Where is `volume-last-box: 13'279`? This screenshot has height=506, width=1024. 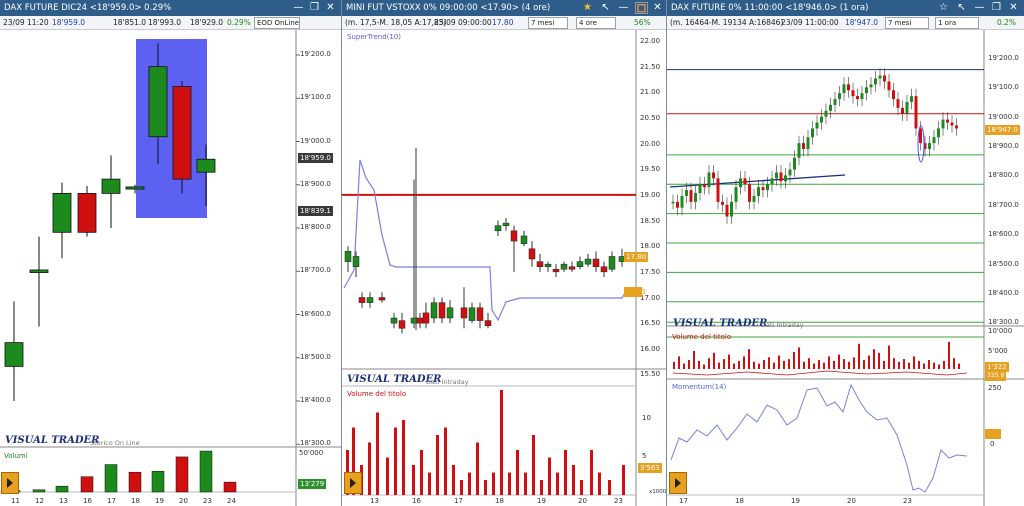
volume-last-box: 13'279 is located at coordinates (312, 484).